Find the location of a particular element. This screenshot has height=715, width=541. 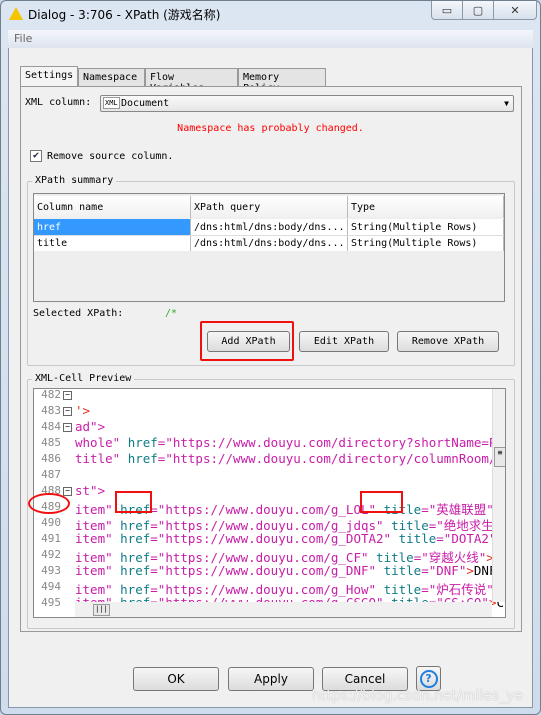

code-token: ="炉石传说" is located at coordinates (457, 589).